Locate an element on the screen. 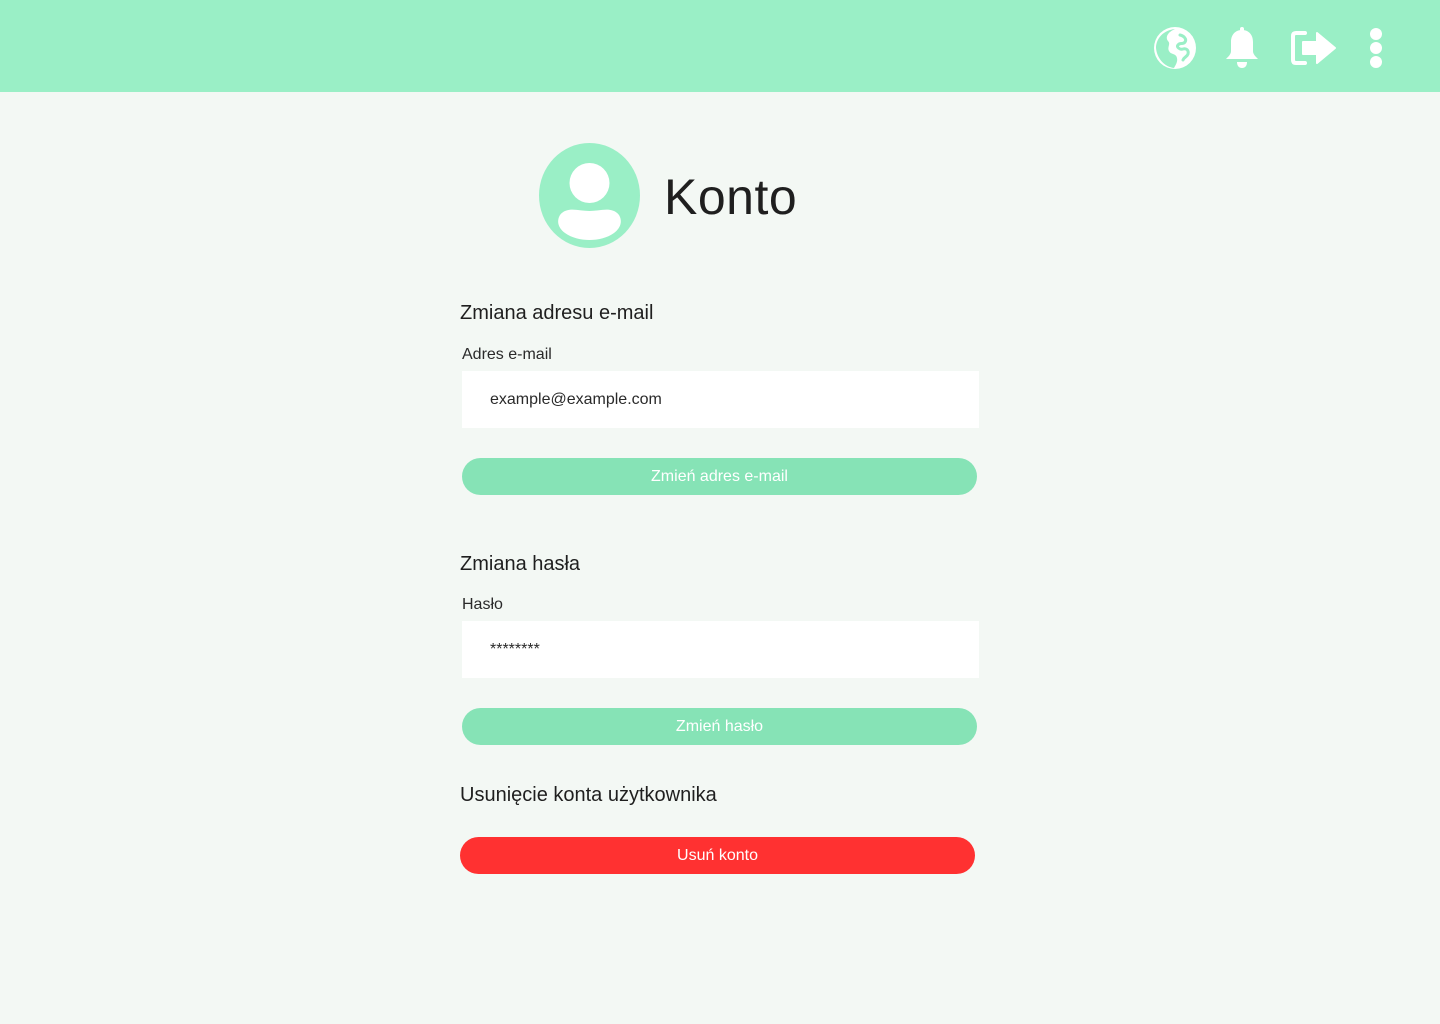  delete-account-button: Usuń konto is located at coordinates (717, 855).